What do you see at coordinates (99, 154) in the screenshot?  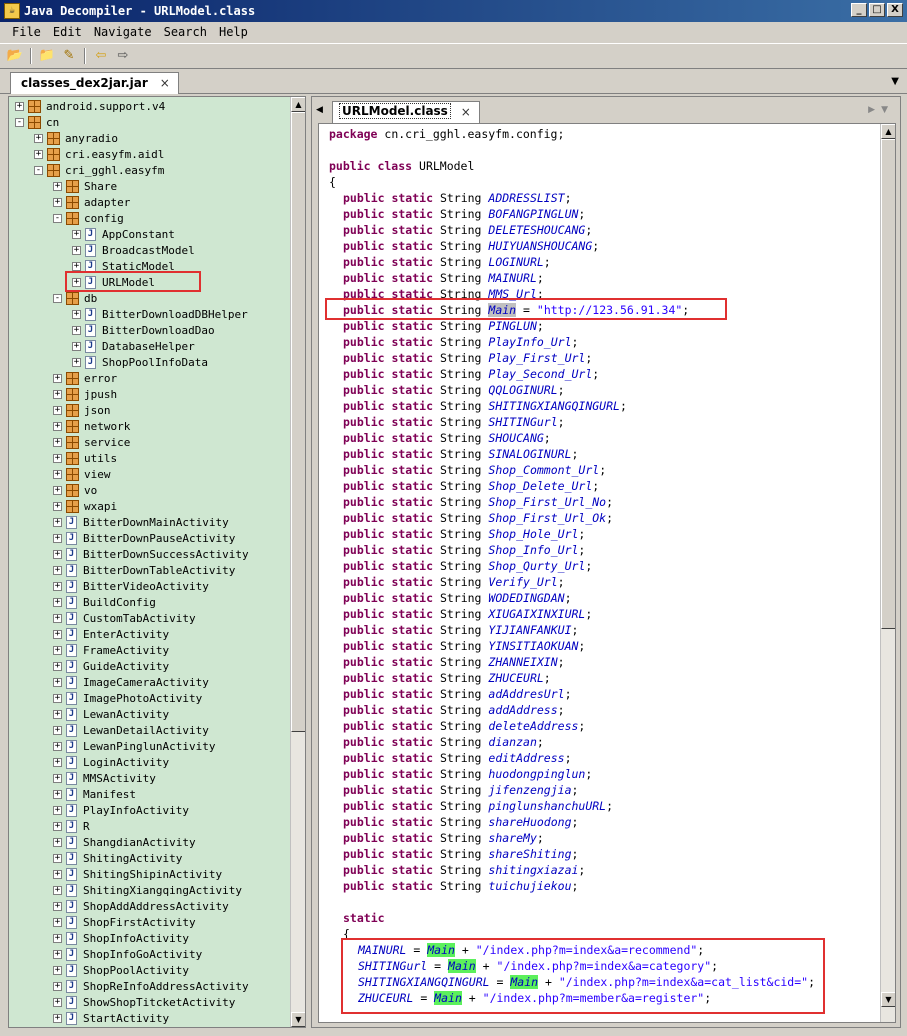 I see `tree-item: + cri.easyfm.aidl` at bounding box center [99, 154].